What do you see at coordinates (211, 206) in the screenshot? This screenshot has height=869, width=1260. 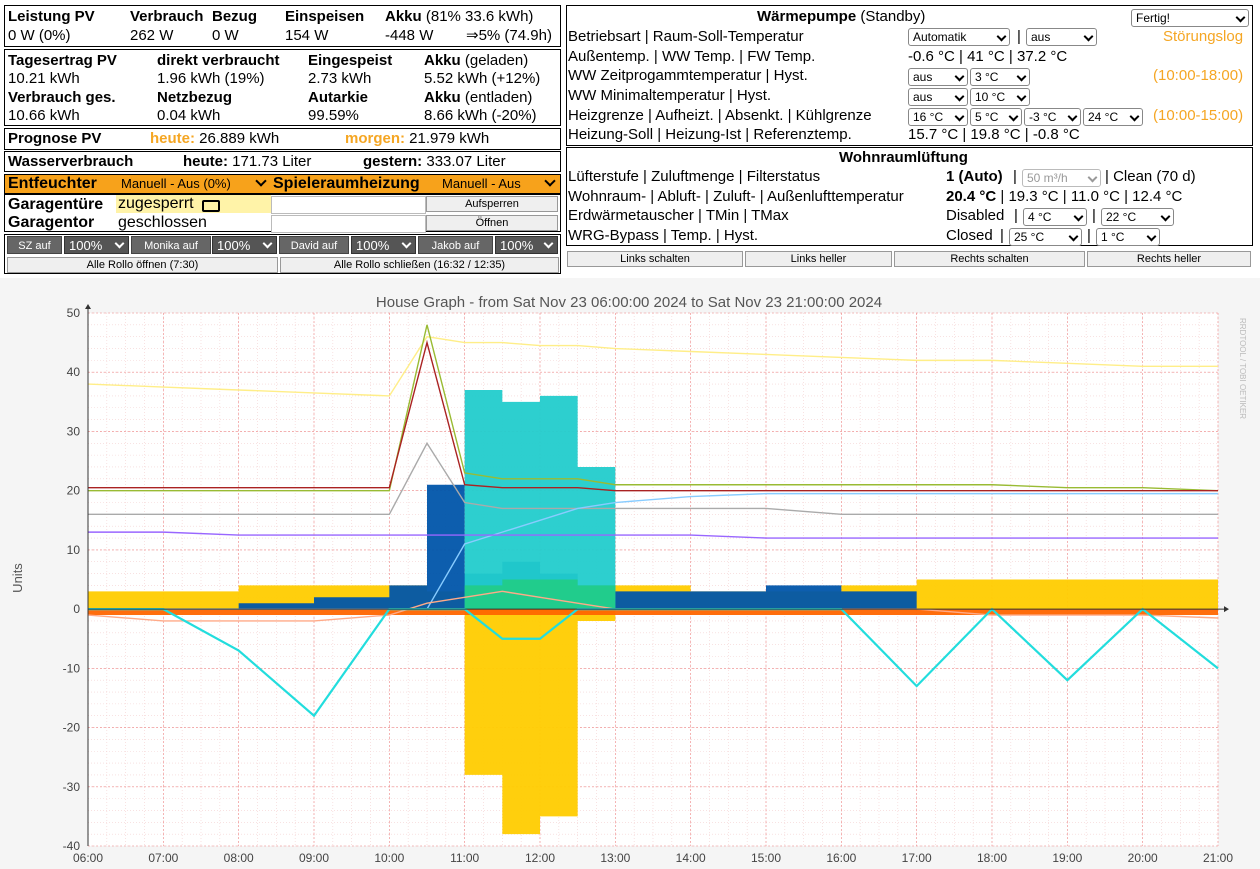 I see `lock-icon` at bounding box center [211, 206].